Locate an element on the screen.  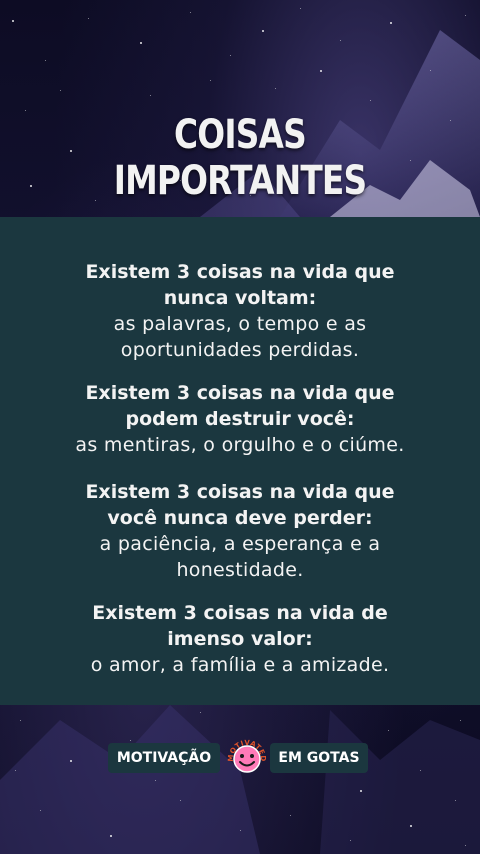
section-body-line: o amor, a família e a amizade. is located at coordinates (240, 665).